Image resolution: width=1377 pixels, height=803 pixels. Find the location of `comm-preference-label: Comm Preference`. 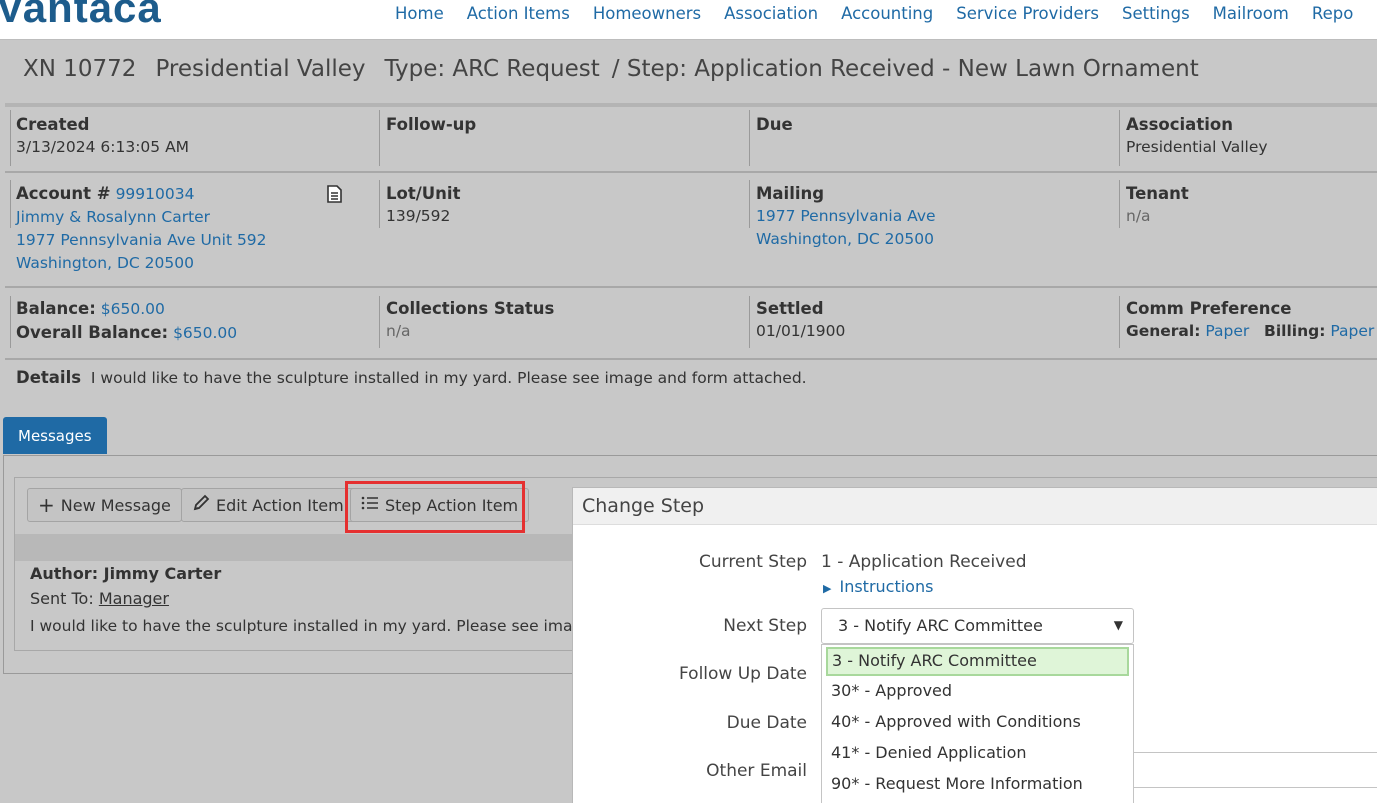

comm-preference-label: Comm Preference is located at coordinates (1209, 308).